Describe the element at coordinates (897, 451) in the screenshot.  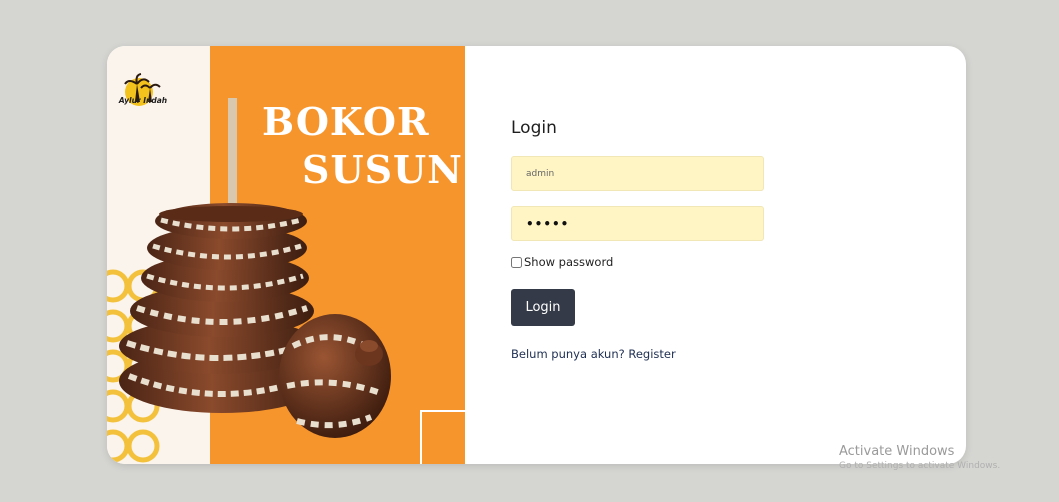
I see `watermark-line1: Activate Windows` at that location.